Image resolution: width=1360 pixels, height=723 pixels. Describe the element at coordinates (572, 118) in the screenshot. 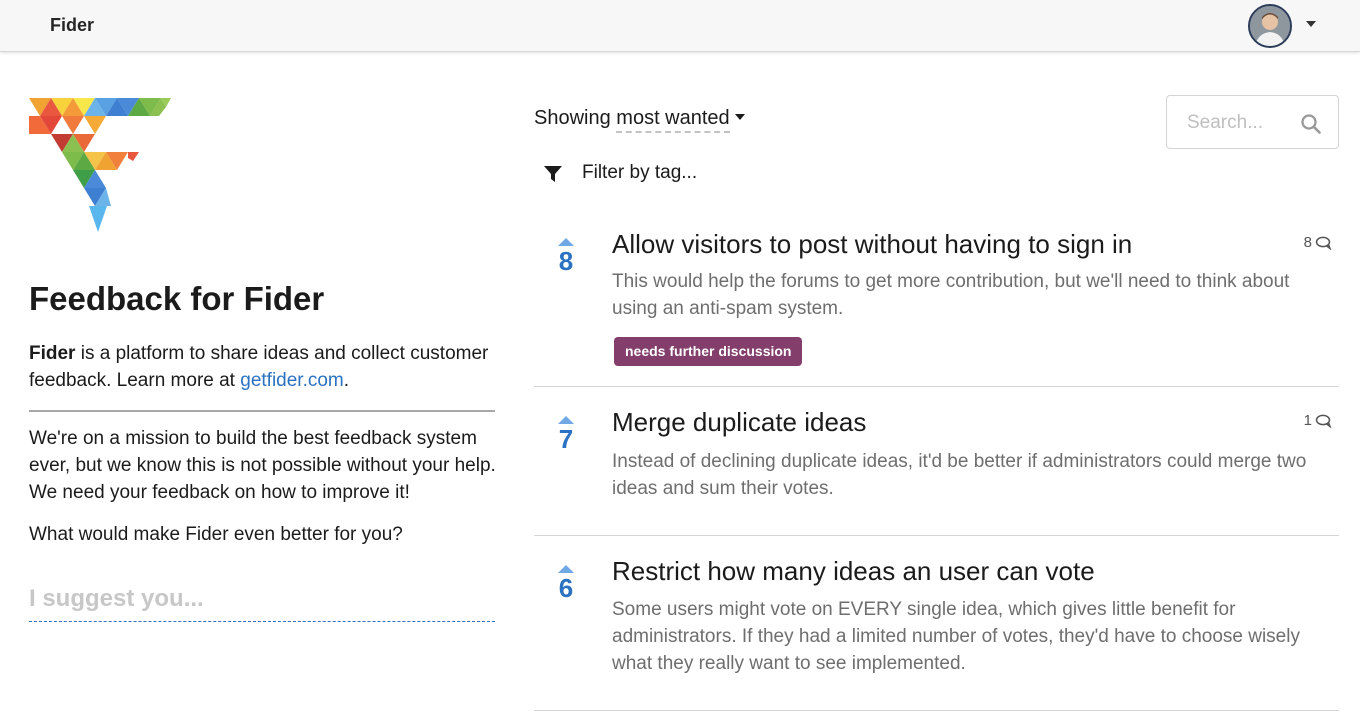

I see `showing-label: Showing` at that location.